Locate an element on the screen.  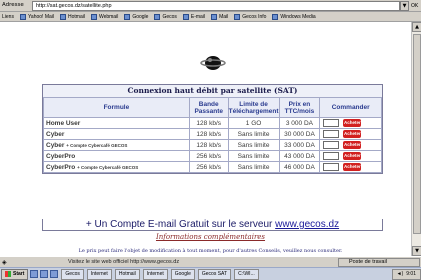
address-label: Adresse is located at coordinates (13, 5).